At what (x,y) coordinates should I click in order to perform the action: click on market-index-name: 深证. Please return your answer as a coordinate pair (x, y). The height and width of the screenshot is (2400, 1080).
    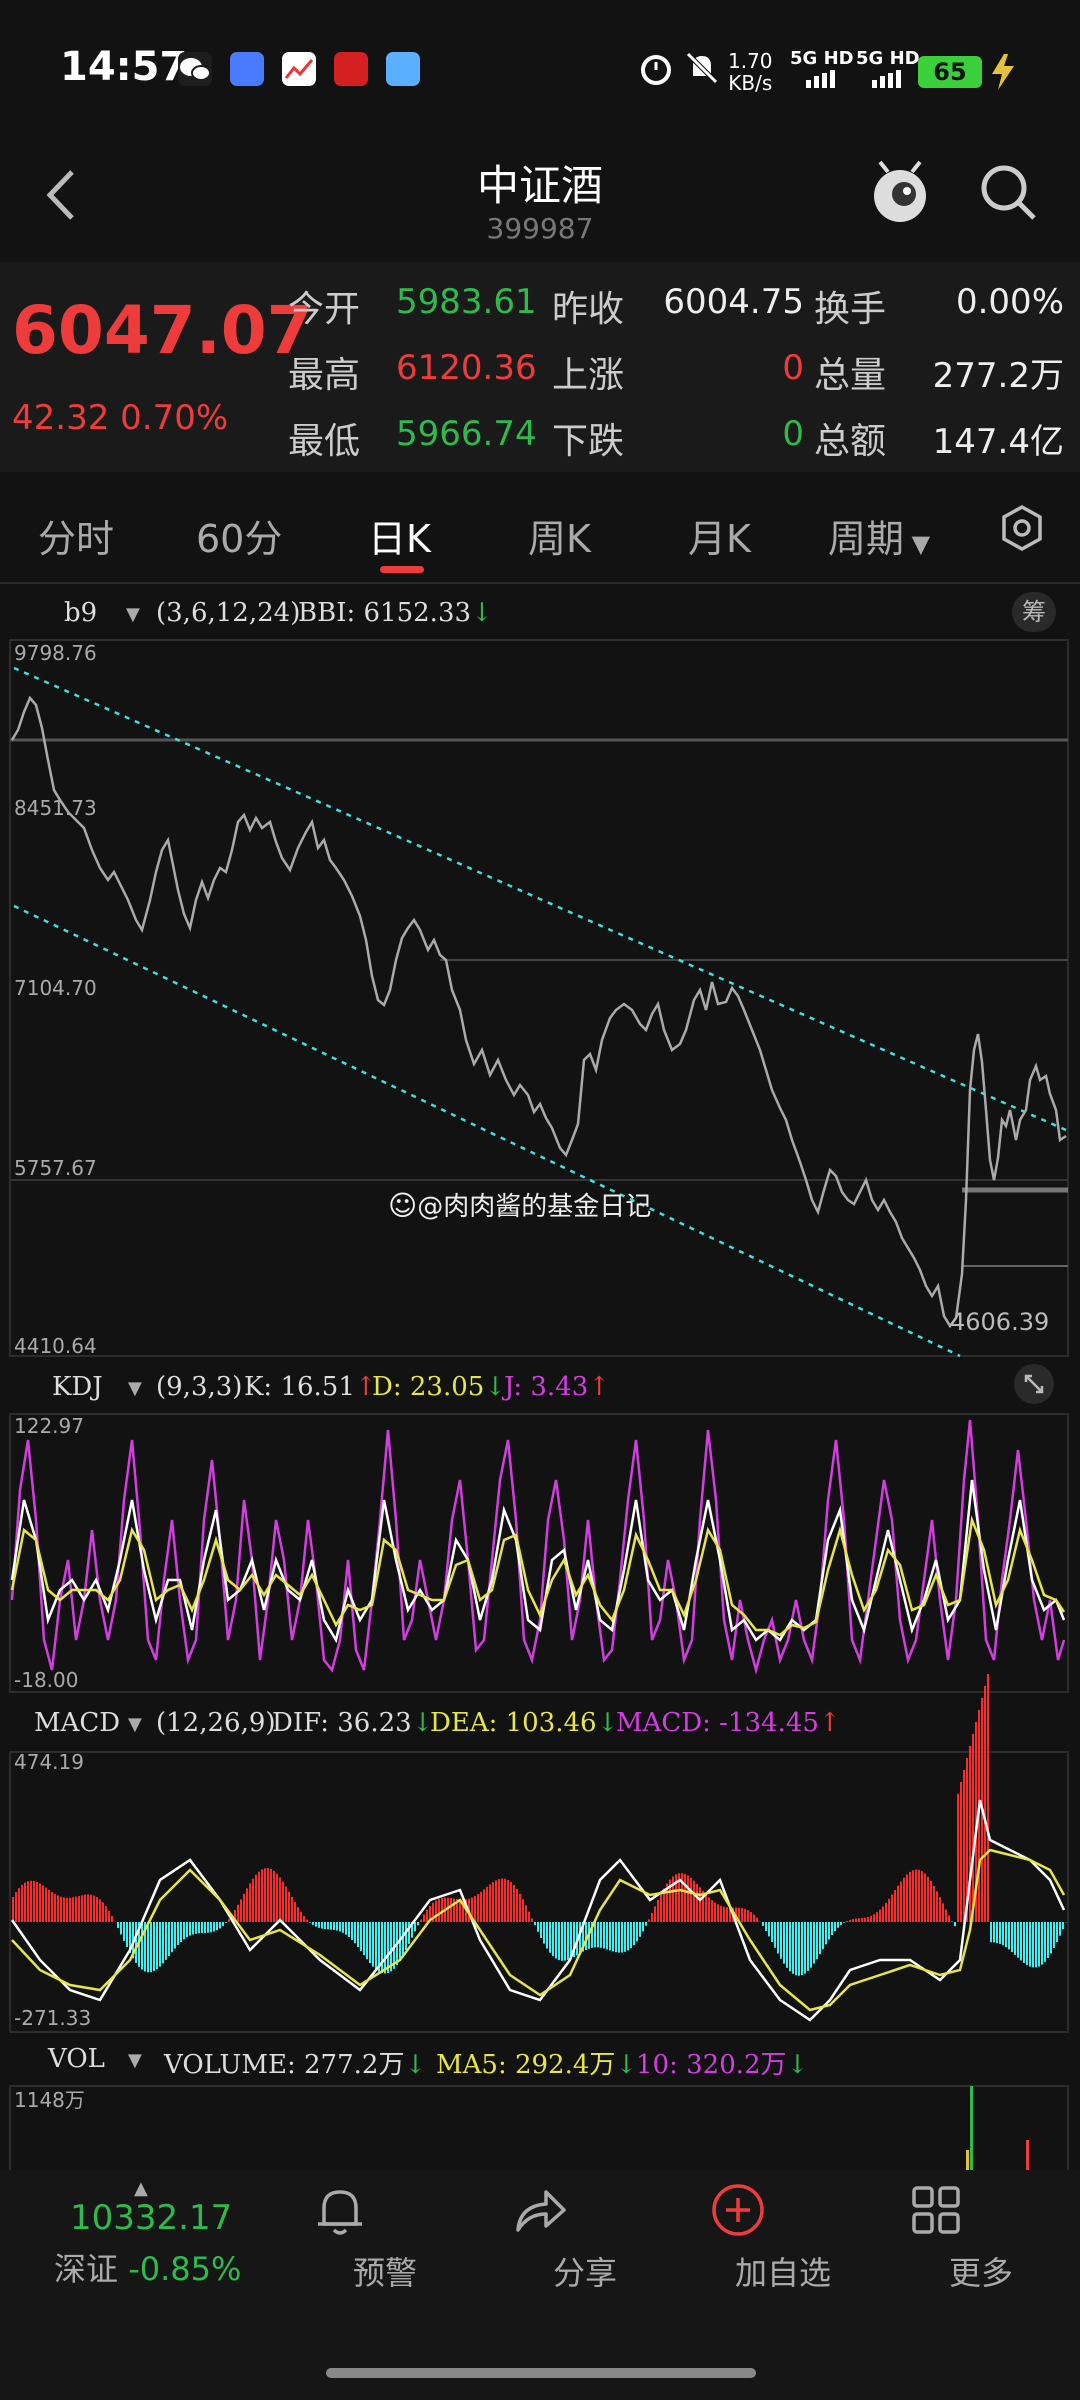
    Looking at the image, I should click on (86, 2269).